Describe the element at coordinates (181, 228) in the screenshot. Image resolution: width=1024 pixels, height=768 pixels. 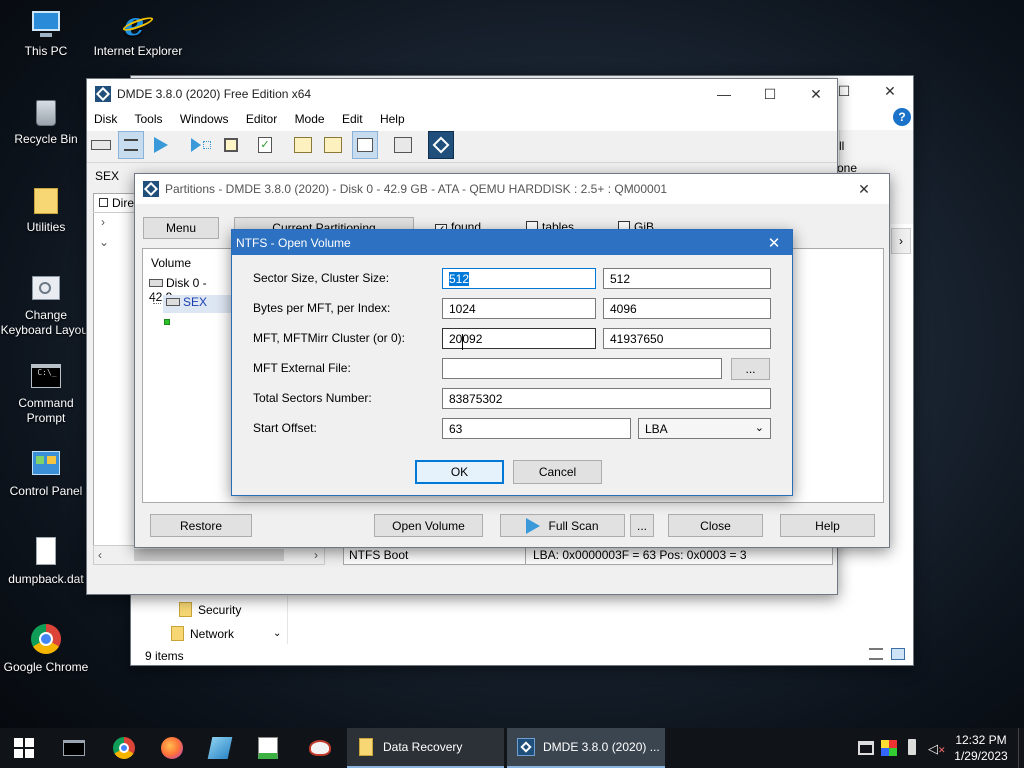
I see `partitions-menu-button: Menu` at that location.